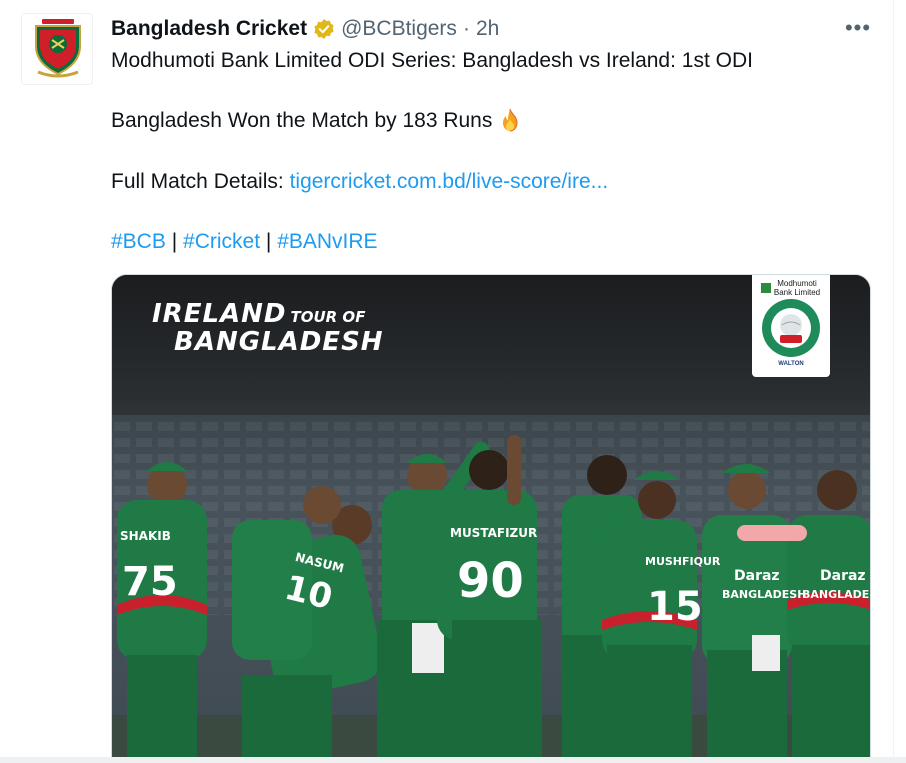  What do you see at coordinates (453, 760) in the screenshot?
I see `scroll-edge` at bounding box center [453, 760].